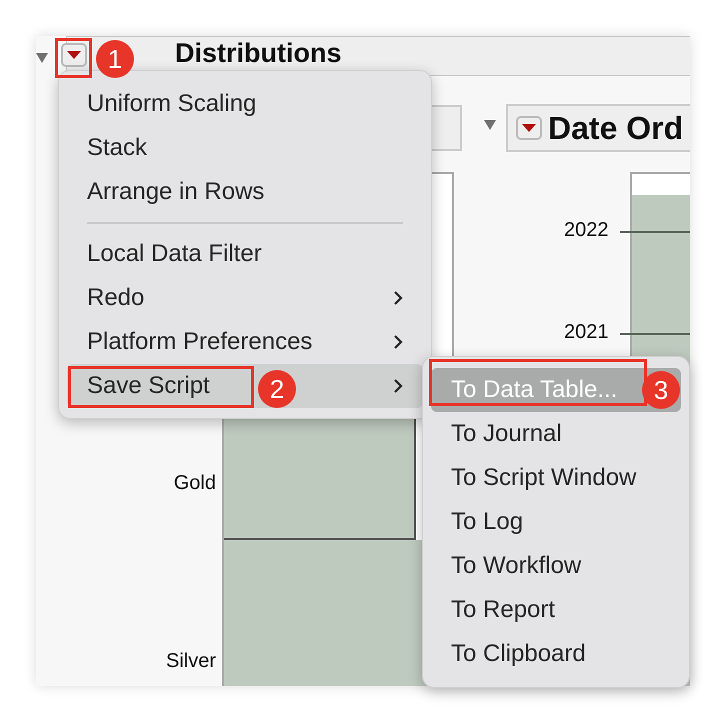  I want to click on menu-item: To Journal, so click(556, 434).